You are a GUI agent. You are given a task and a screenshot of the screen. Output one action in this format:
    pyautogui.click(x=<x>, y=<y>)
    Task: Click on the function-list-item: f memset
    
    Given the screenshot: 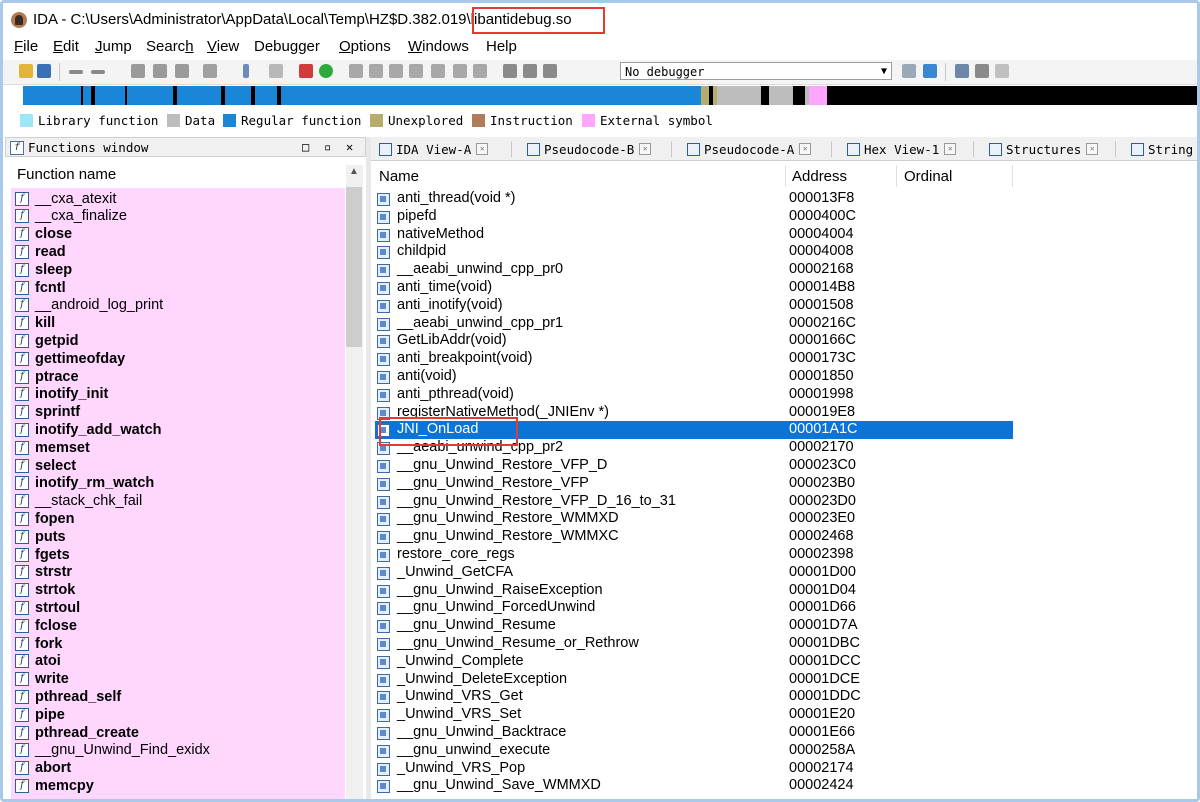 What is the action you would take?
    pyautogui.click(x=52, y=447)
    